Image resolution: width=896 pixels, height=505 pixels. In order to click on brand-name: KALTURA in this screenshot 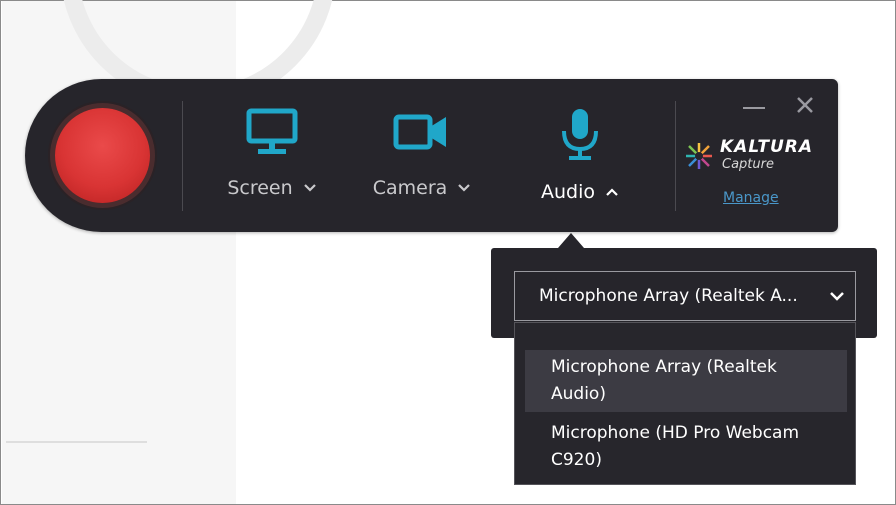, I will do `click(766, 147)`.